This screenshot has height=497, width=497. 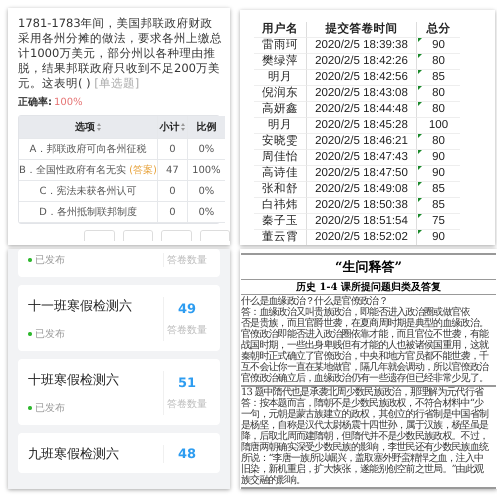 What do you see at coordinates (362, 403) in the screenshot?
I see `document-line: 答：按本题而言，隋朝不是少数民族政权，不符合材料中“少` at bounding box center [362, 403].